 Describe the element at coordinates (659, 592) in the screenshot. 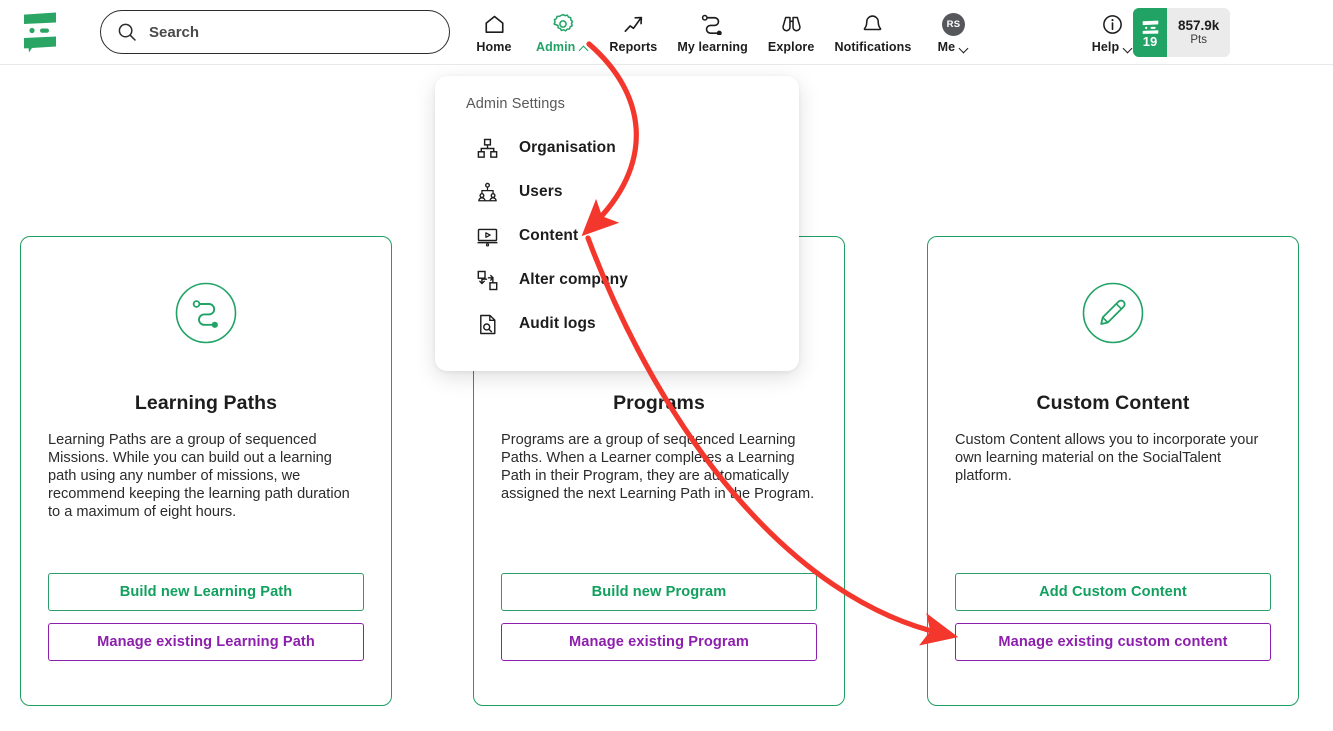

I see `build-new-program-button: Build new Program` at that location.